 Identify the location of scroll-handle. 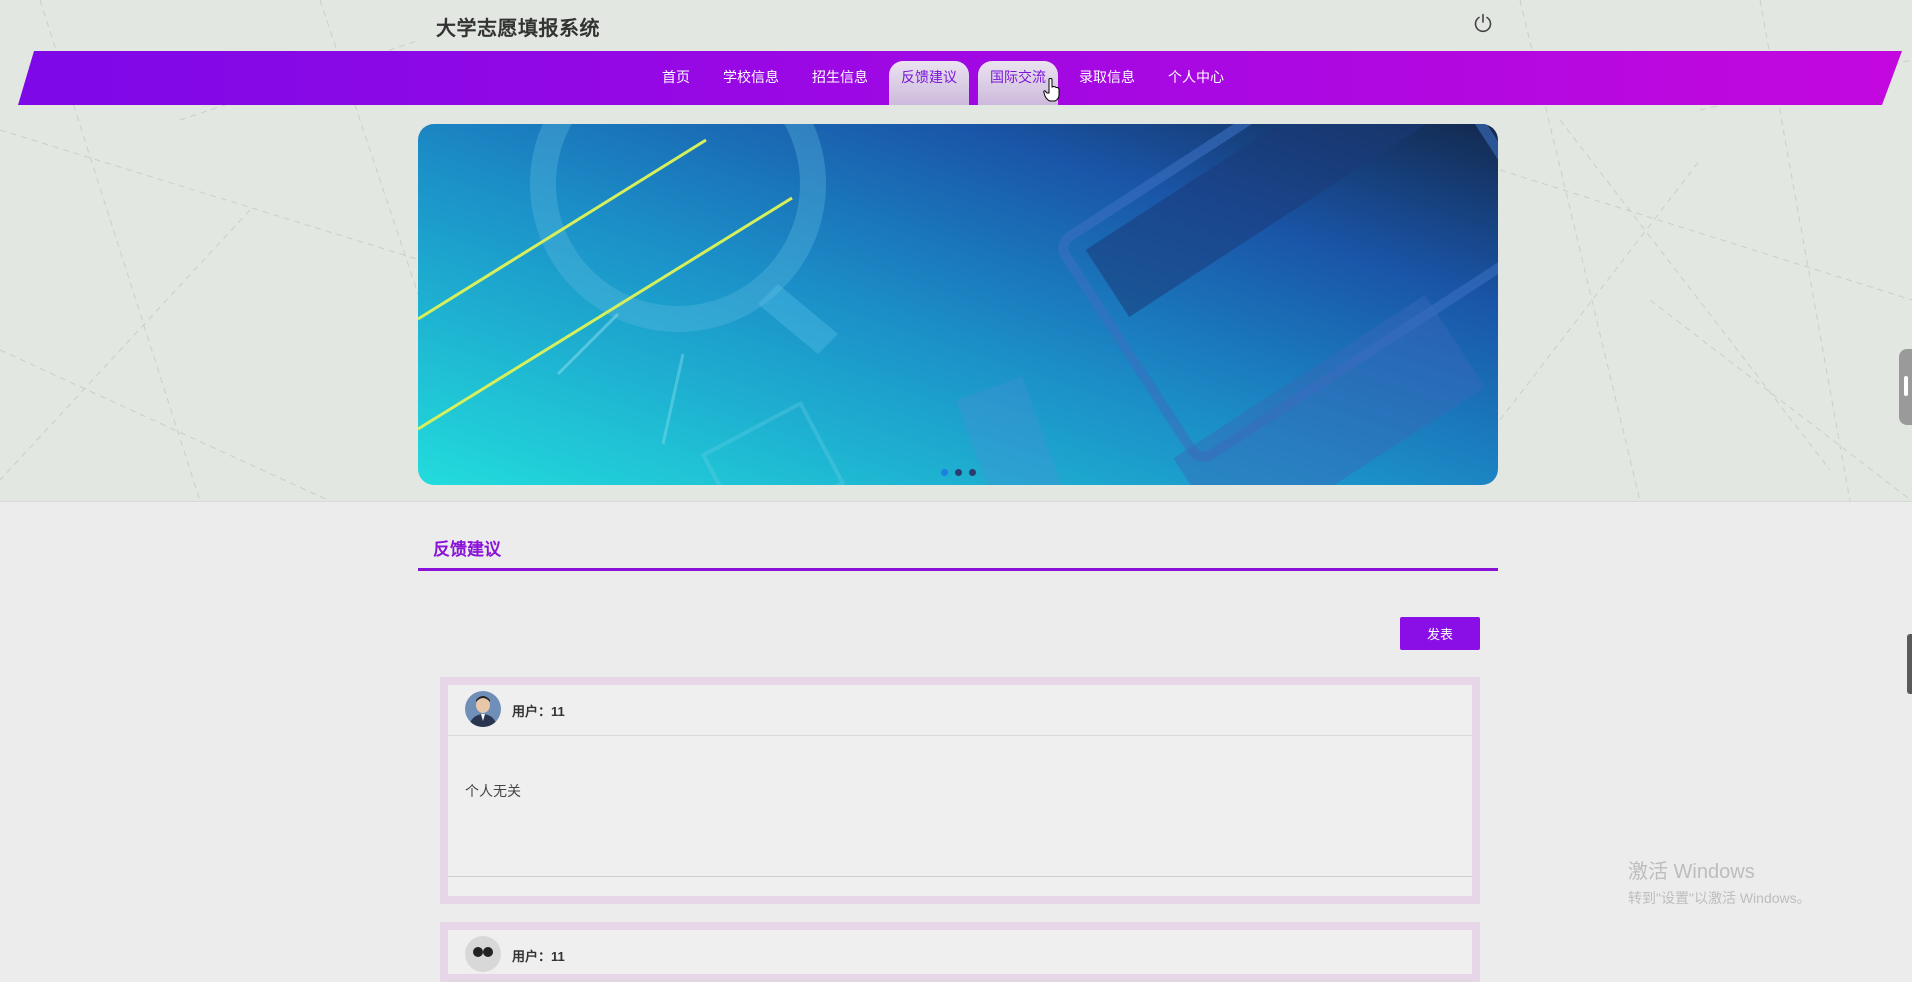
(1909, 664).